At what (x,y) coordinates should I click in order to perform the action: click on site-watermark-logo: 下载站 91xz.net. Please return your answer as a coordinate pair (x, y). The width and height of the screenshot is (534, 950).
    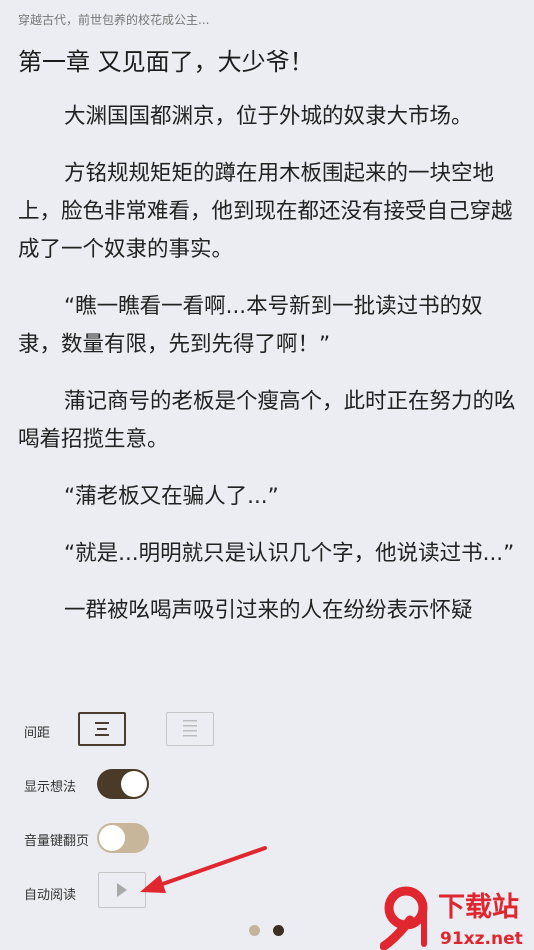
    Looking at the image, I should click on (451, 918).